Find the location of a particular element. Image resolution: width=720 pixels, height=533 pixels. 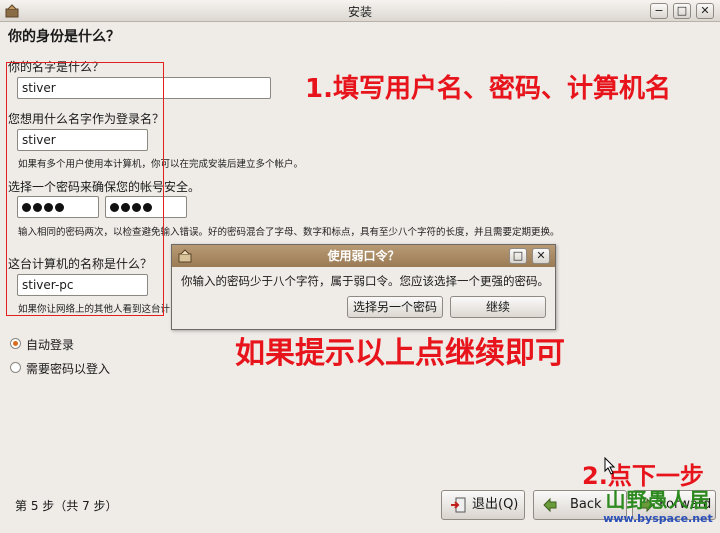

quit-icon is located at coordinates (458, 505).